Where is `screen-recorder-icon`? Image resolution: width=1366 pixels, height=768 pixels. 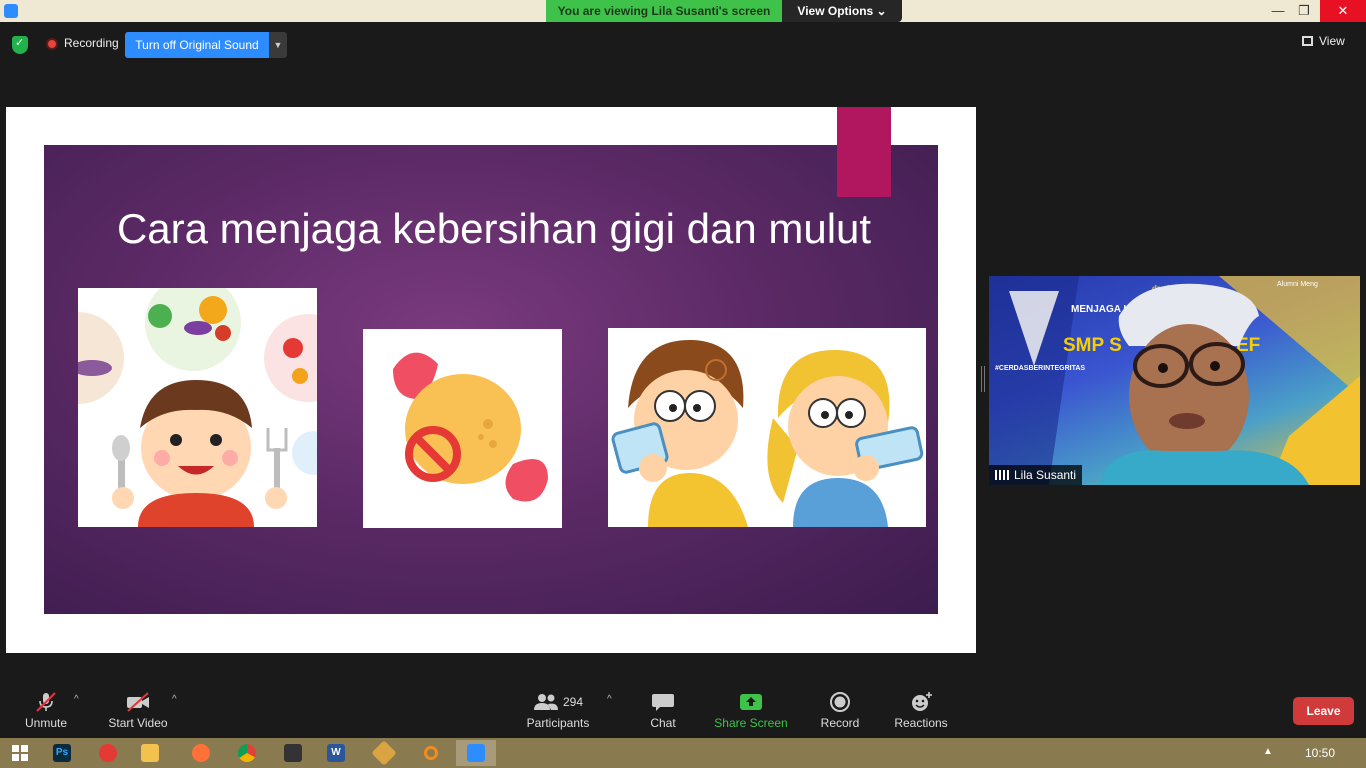 screen-recorder-icon is located at coordinates (108, 753).